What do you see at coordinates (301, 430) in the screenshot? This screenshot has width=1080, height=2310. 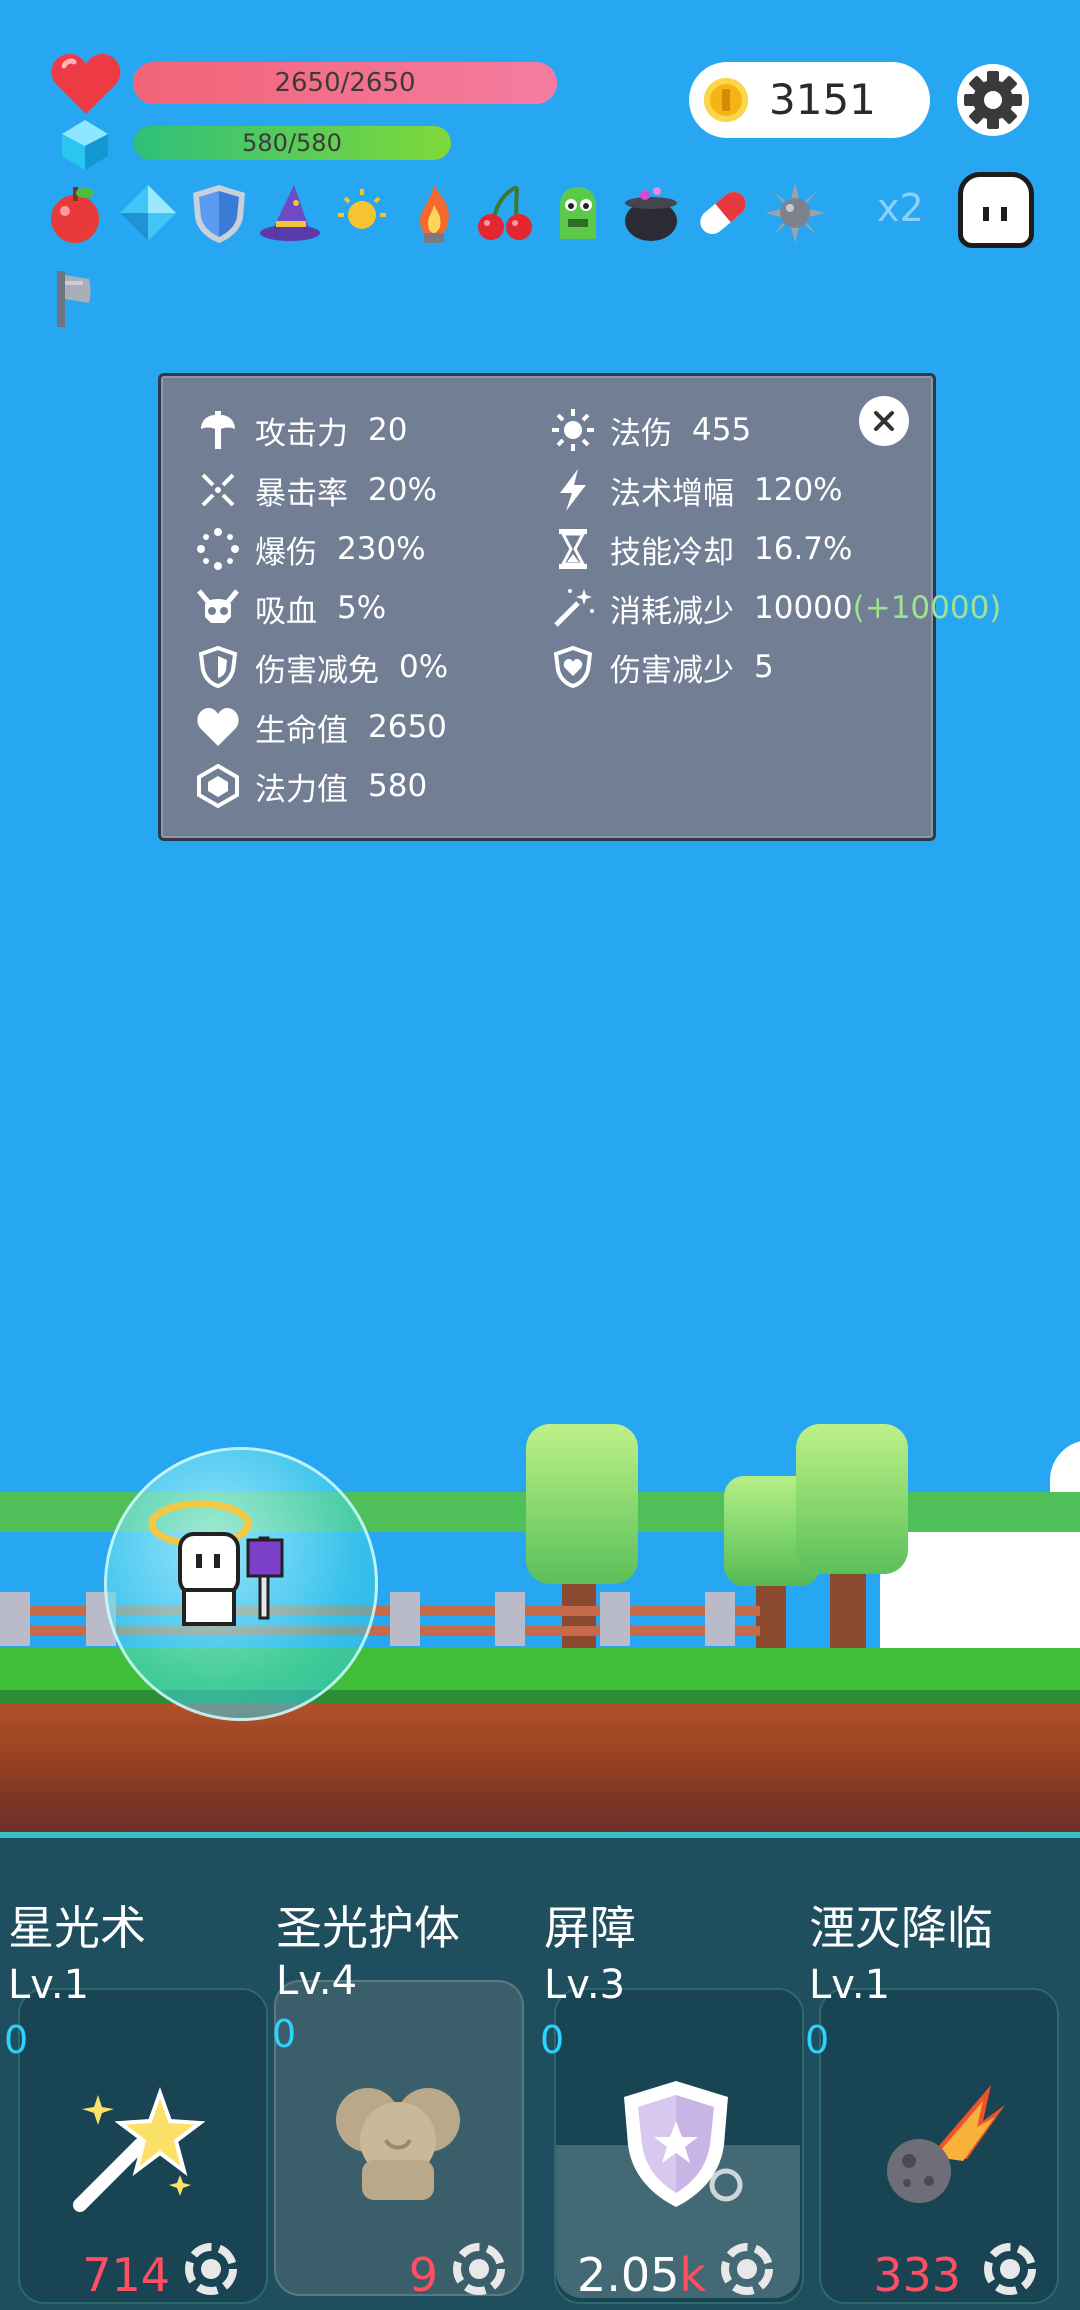 I see `stat-attack: 攻击力 20` at bounding box center [301, 430].